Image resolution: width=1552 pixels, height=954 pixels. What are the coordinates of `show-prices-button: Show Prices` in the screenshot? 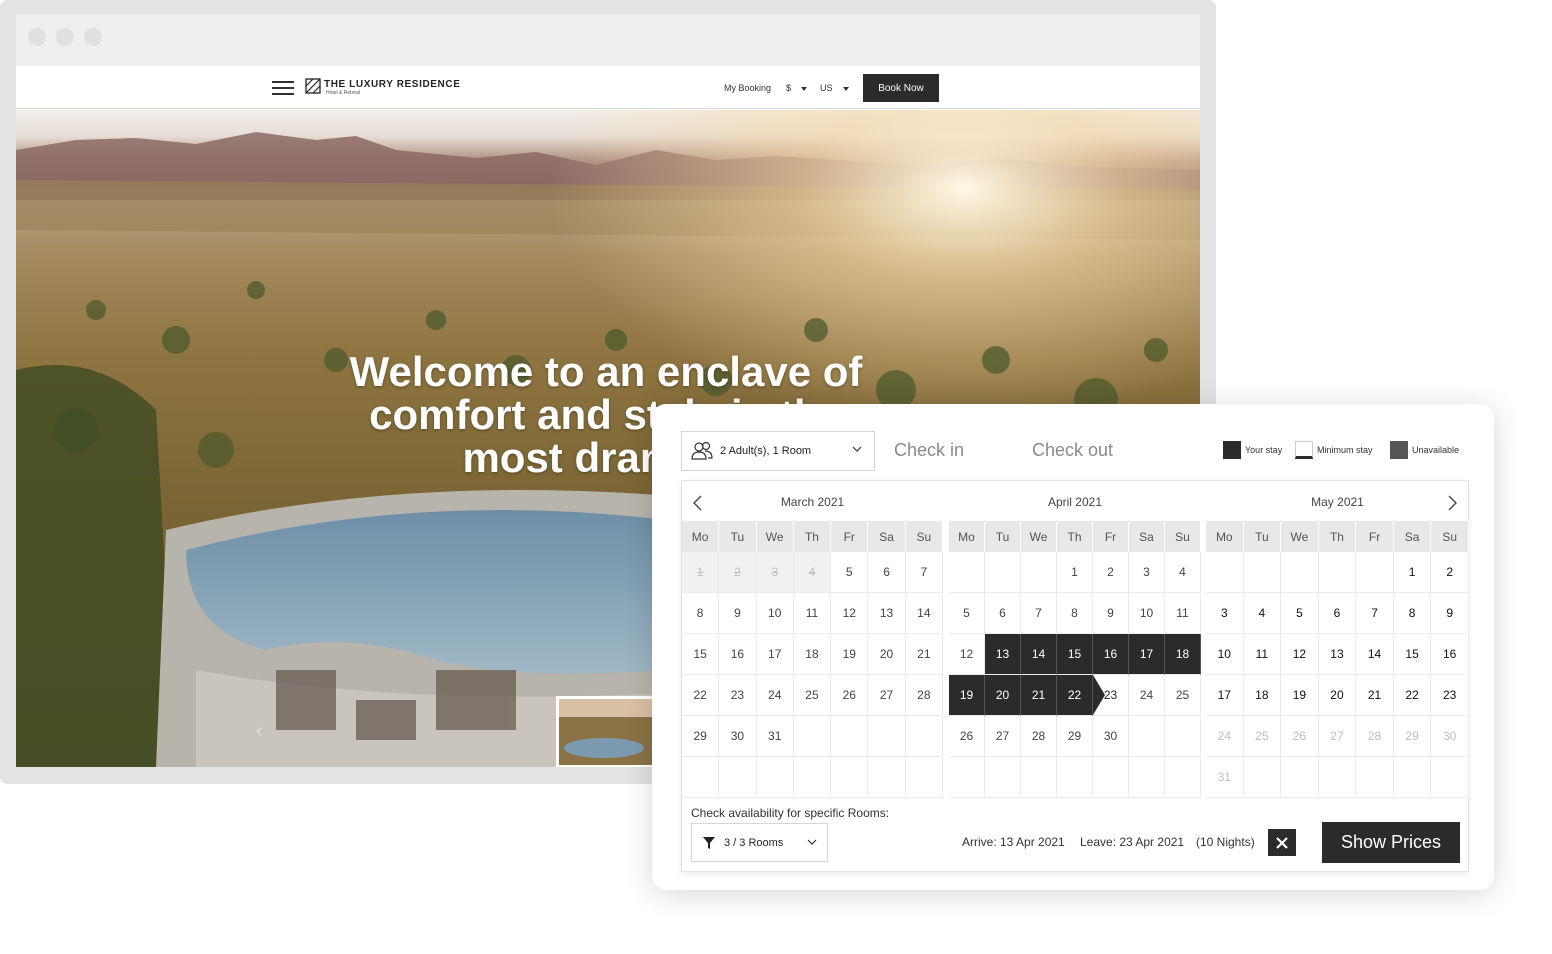 It's located at (1391, 842).